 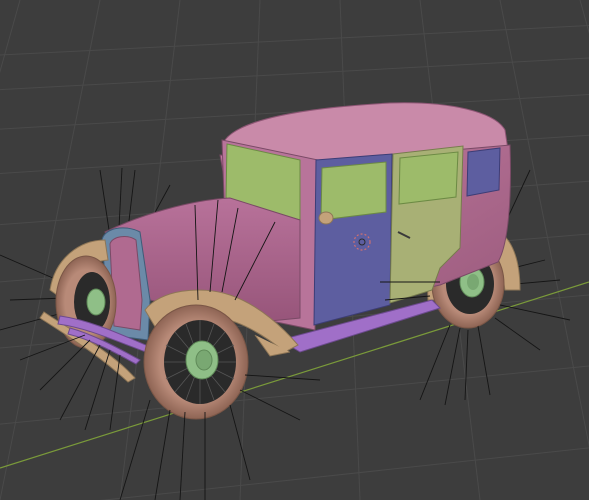 I want to click on side-mirror, so click(x=326, y=218).